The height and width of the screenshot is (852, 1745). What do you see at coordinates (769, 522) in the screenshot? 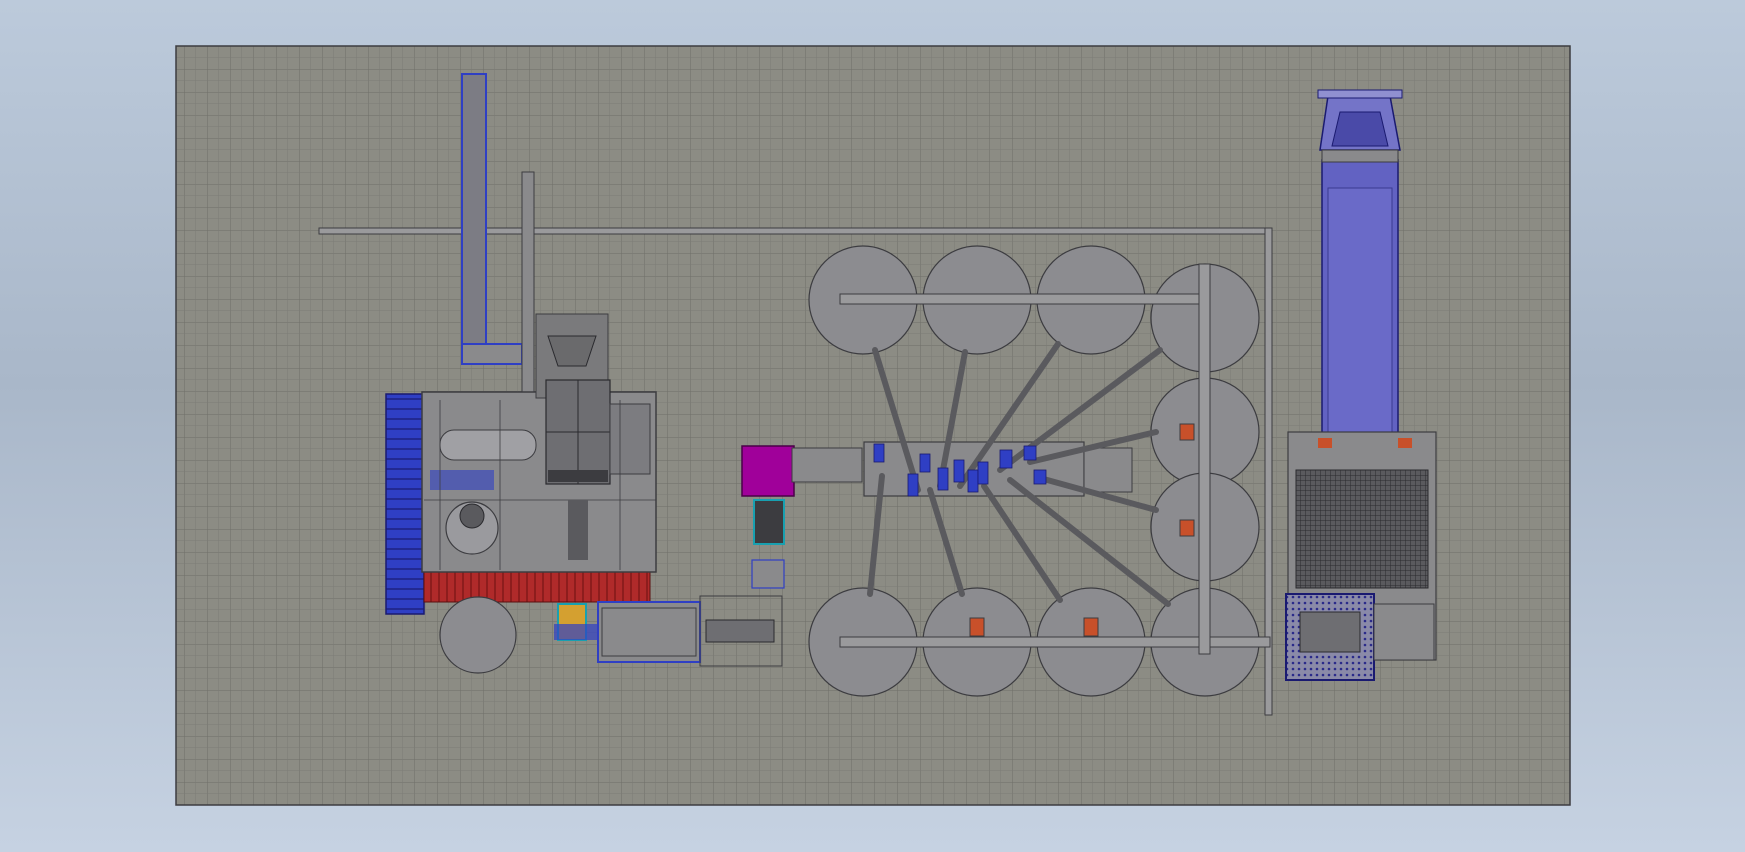
I see `motor-pump` at bounding box center [769, 522].